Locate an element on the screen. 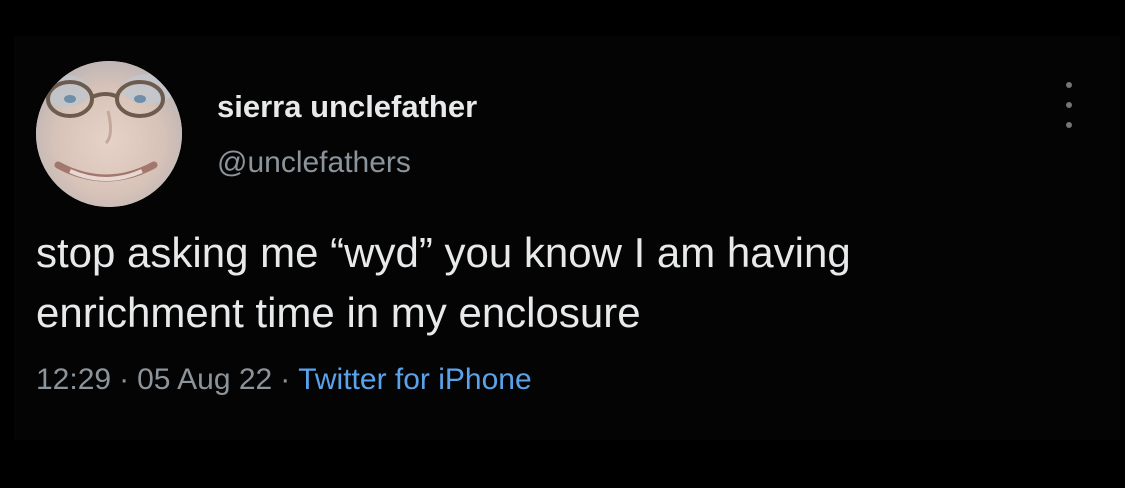  user-handle: @unclefathers is located at coordinates (314, 163).